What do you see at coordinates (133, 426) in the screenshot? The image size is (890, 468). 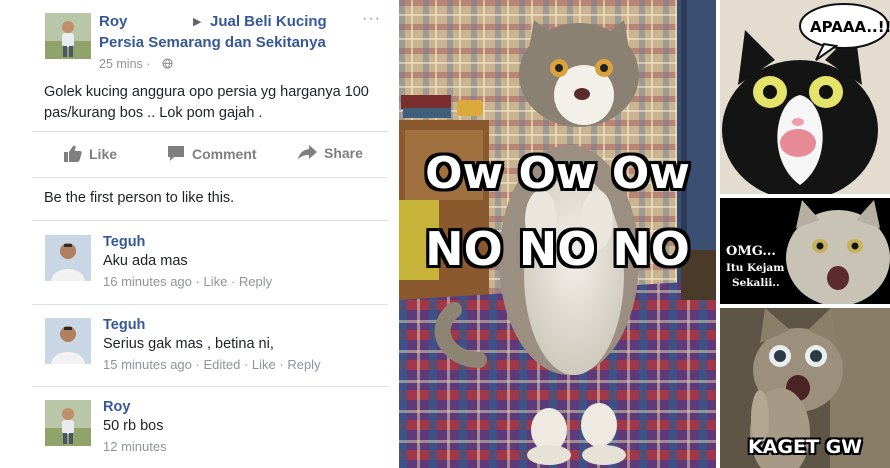 I see `comment-text: 50 rb bos` at bounding box center [133, 426].